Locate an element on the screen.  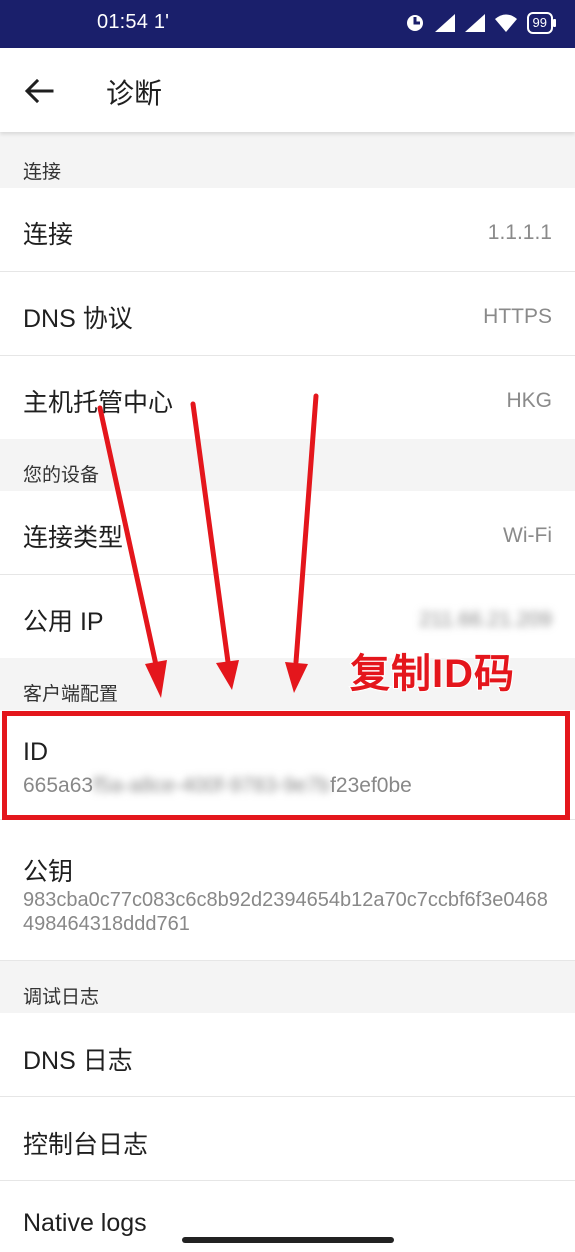
row-label: 公用 IP is located at coordinates (63, 622).